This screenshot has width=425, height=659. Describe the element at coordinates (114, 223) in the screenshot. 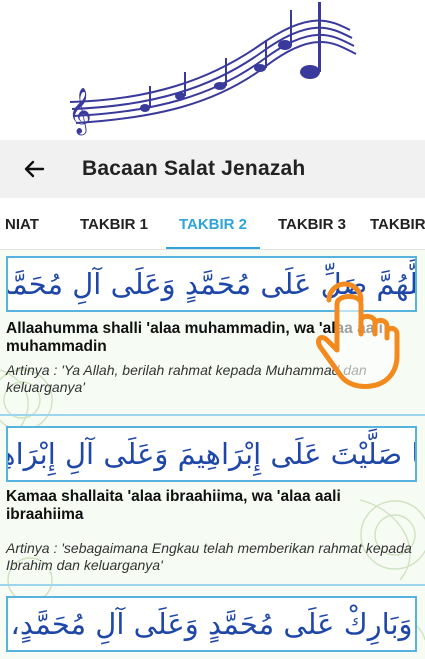

I see `tab-takbir-1: TAKBIR 1` at that location.